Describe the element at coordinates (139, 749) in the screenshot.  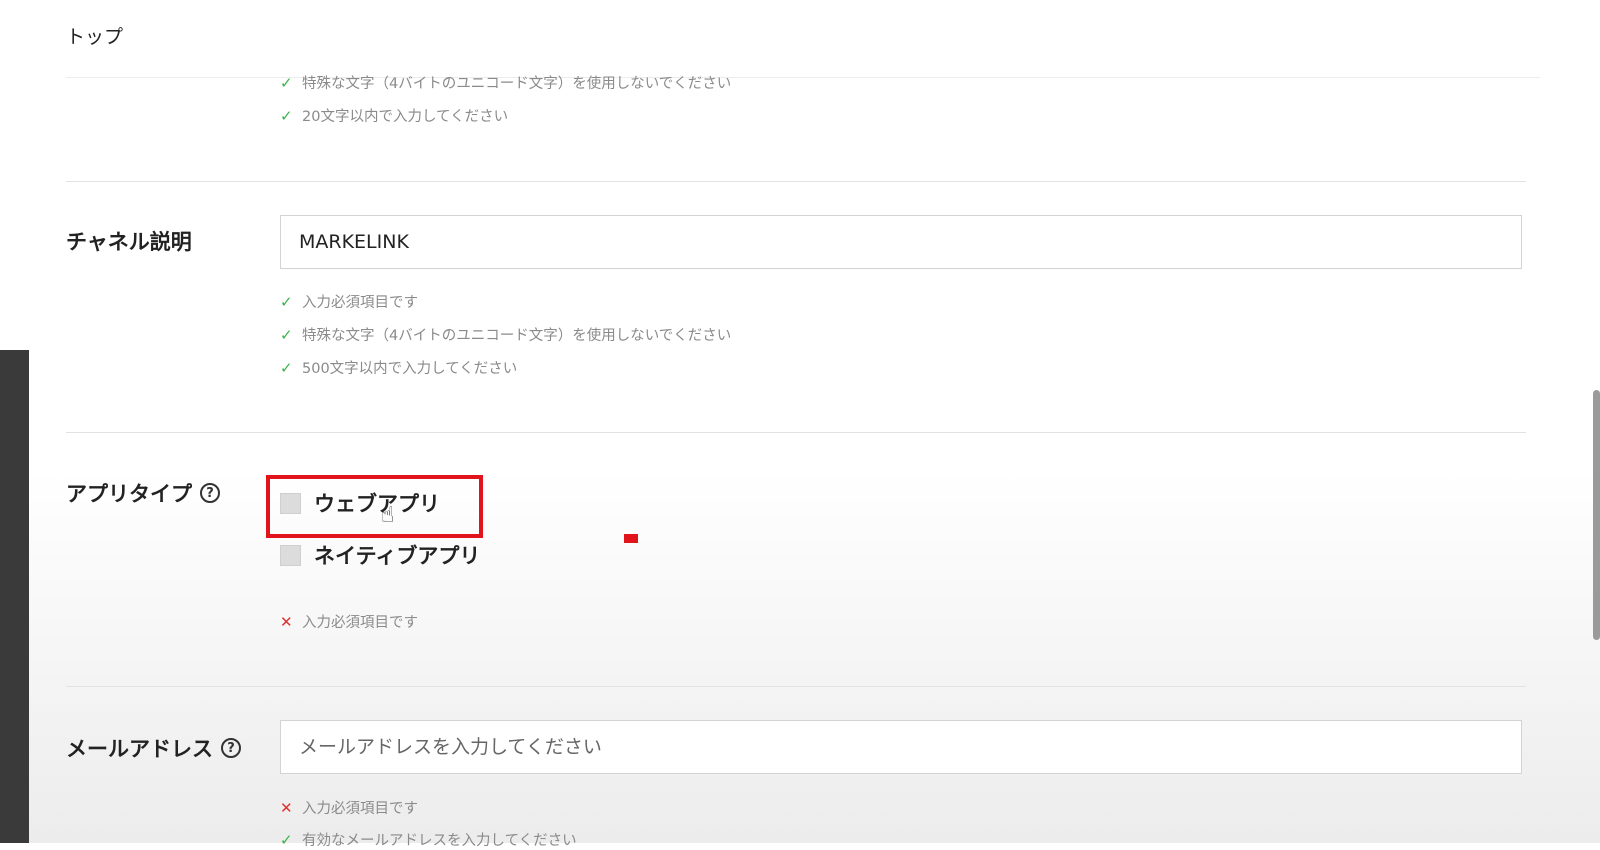
I see `email-label-text: メールアドレス` at that location.